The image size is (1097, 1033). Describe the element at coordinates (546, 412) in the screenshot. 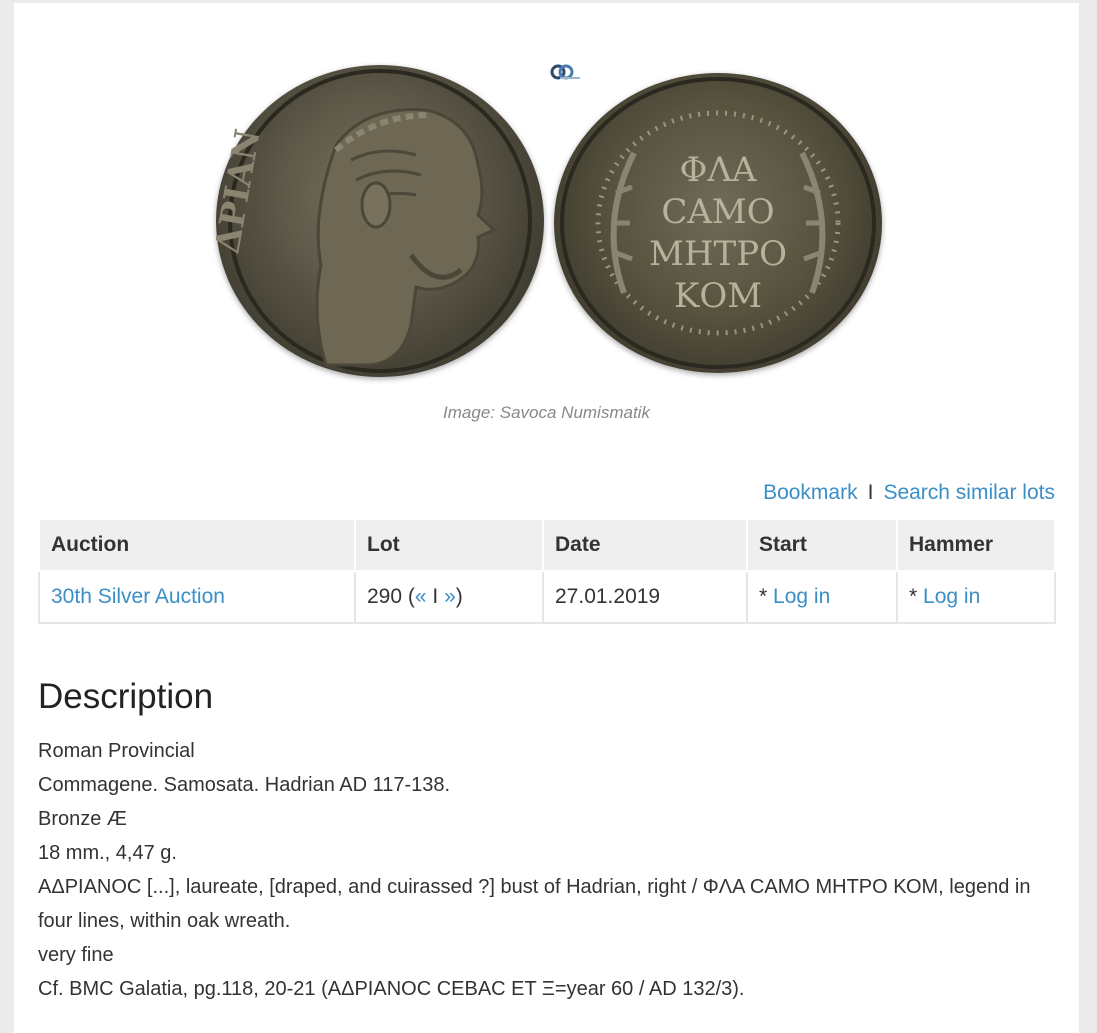

I see `image-caption: Image: Savoca Numismatik` at that location.